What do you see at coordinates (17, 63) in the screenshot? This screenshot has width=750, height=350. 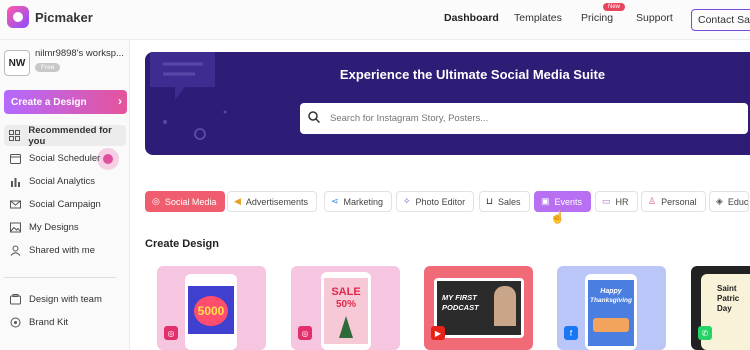 I see `workspace-avatar: NW` at bounding box center [17, 63].